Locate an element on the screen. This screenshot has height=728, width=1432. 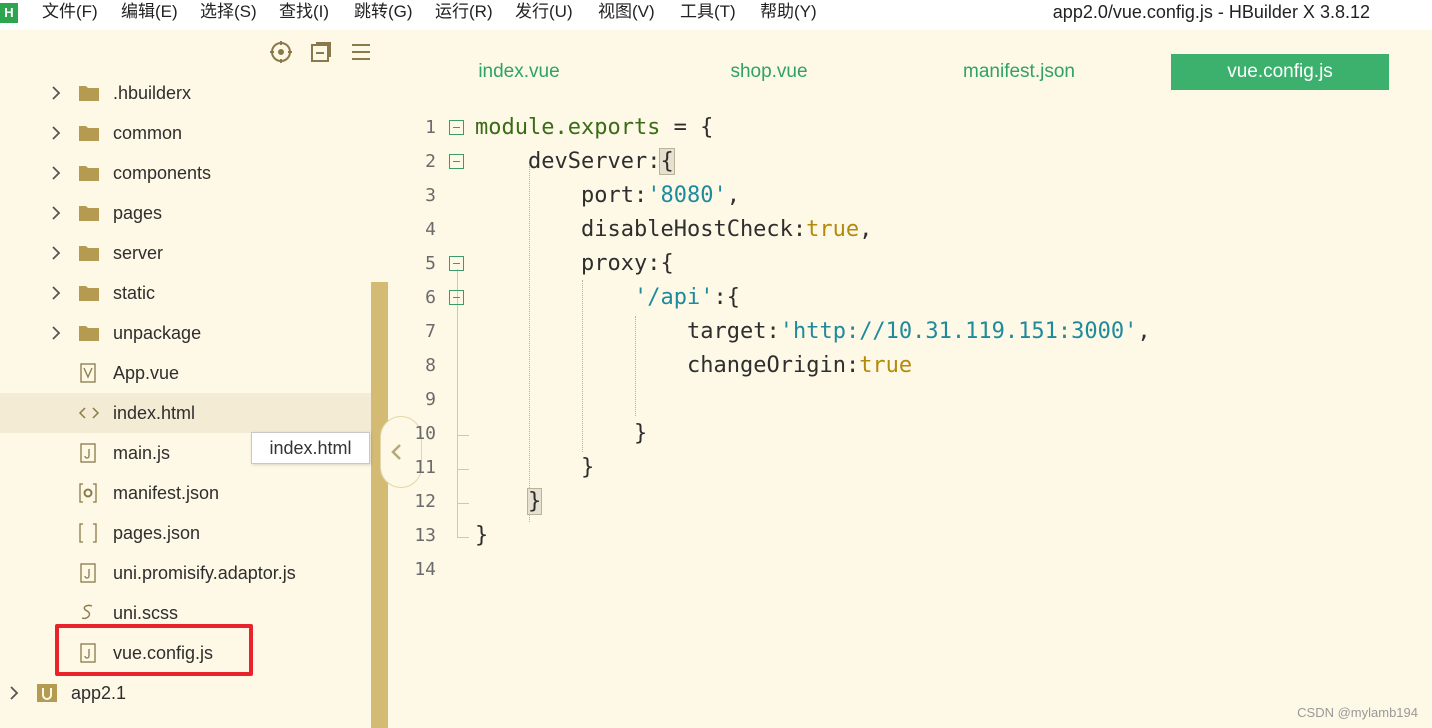
tree-item-label: main.js is located at coordinates (142, 453).